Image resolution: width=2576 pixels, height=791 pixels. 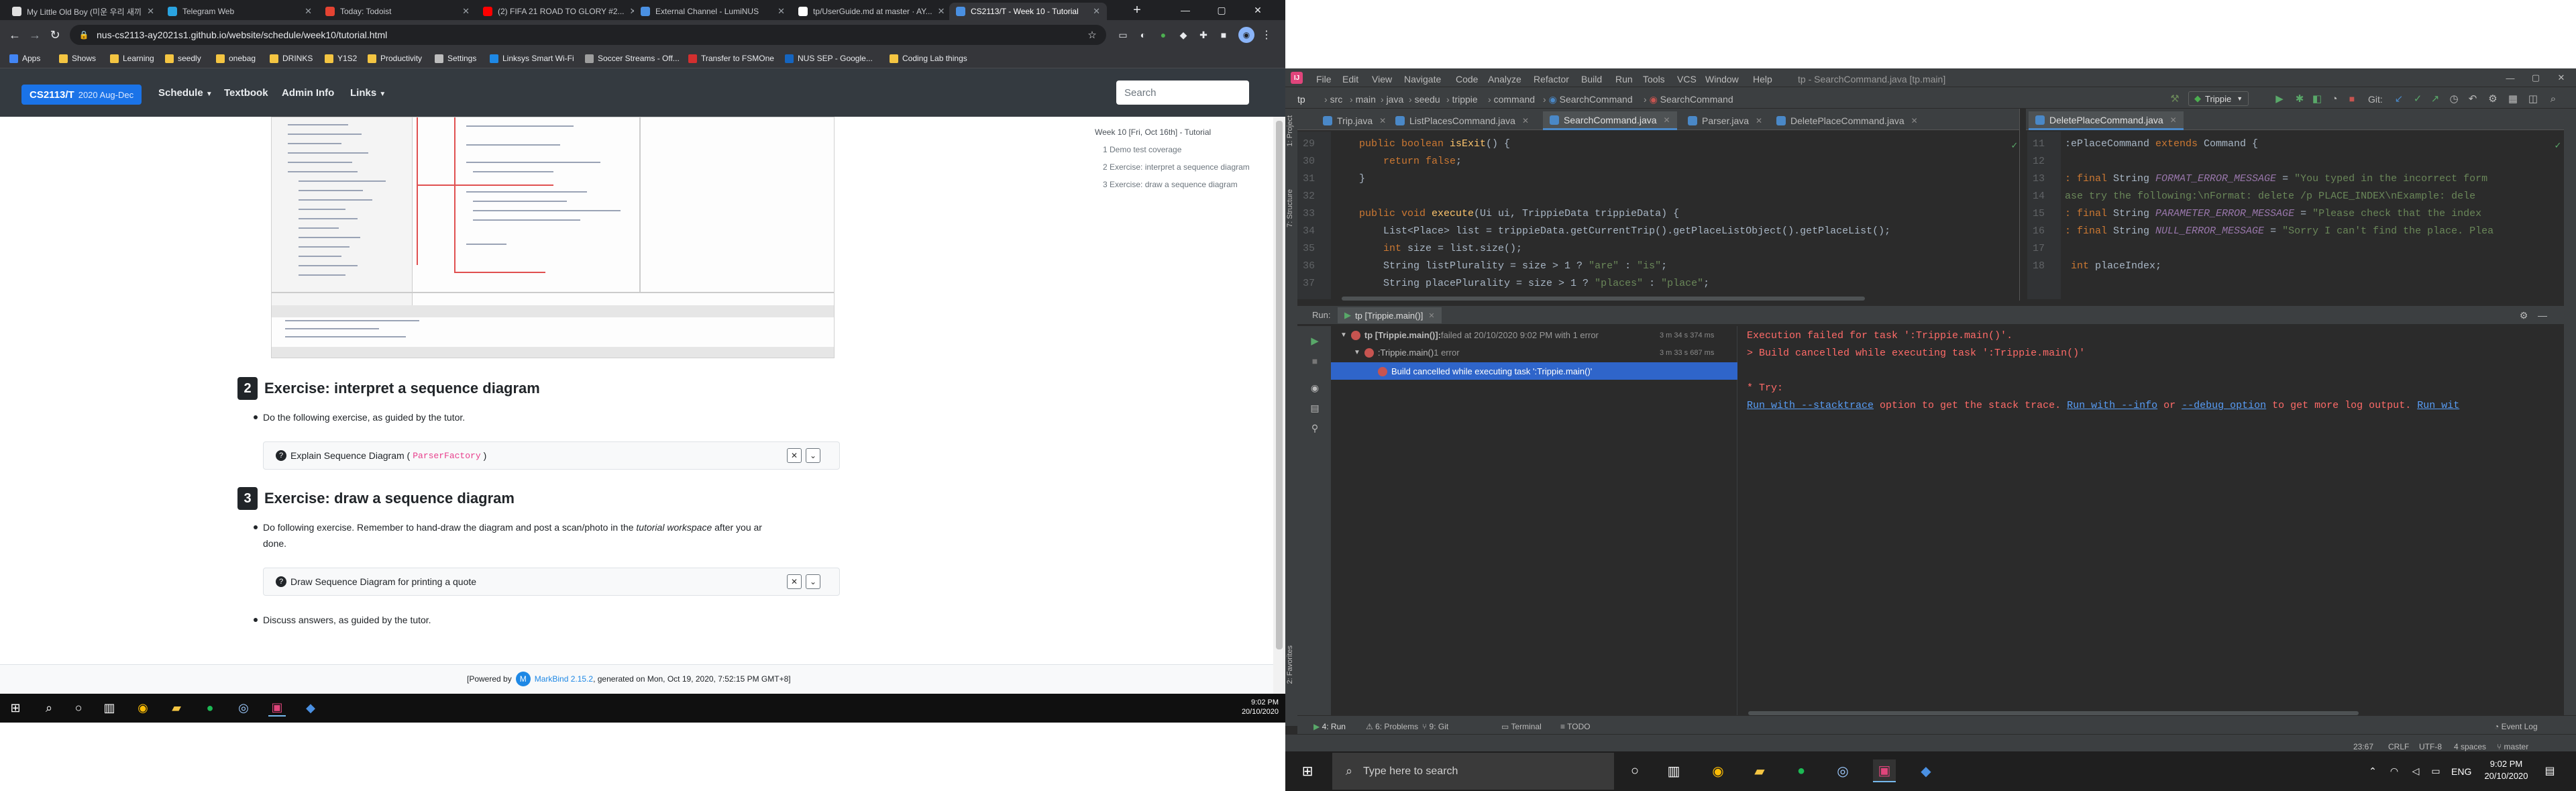 What do you see at coordinates (1467, 79) in the screenshot?
I see `menu-code: Code` at bounding box center [1467, 79].